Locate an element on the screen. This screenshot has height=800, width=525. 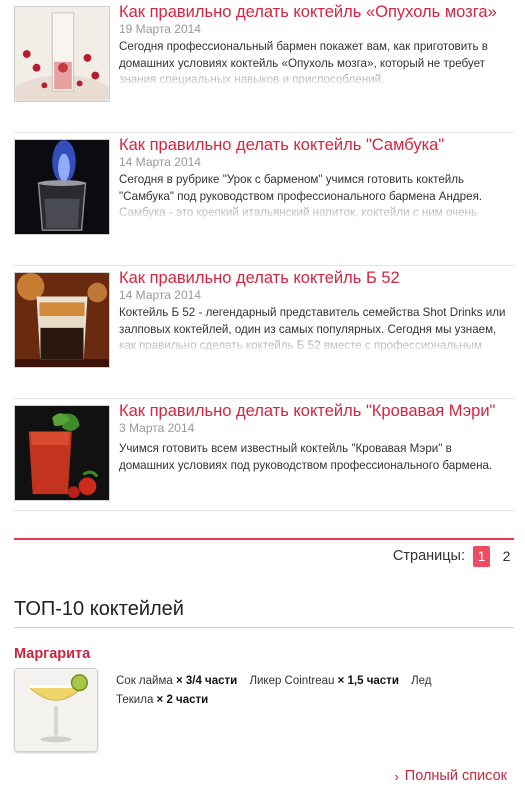
top10-title: ТОП-10 коктейлей is located at coordinates (99, 609).